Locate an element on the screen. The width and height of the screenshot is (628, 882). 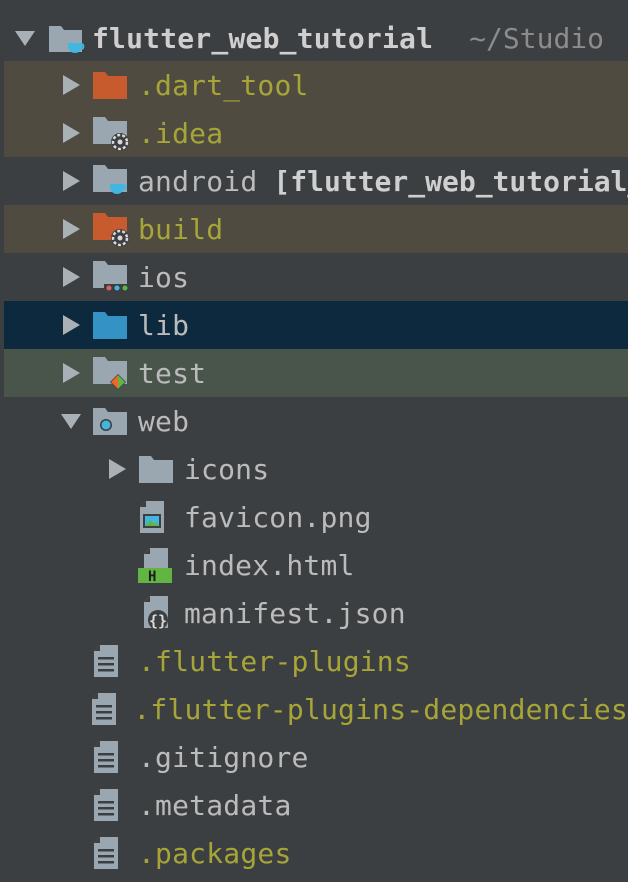
tree-item-label: .packages is located at coordinates (215, 853).